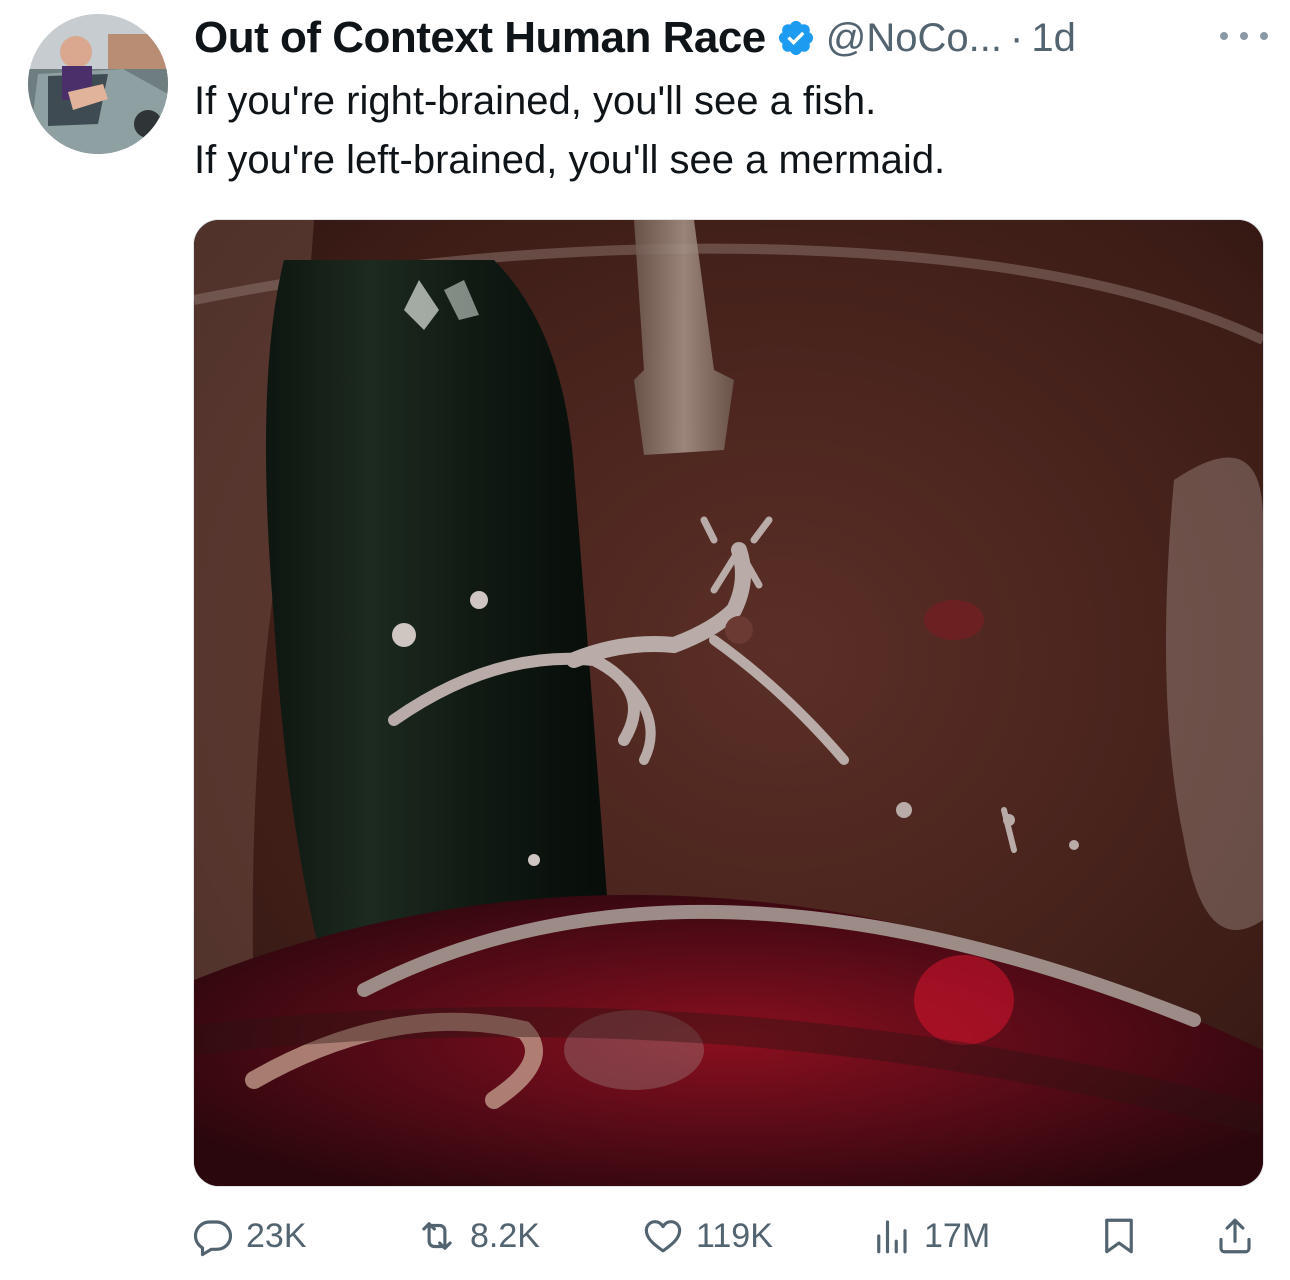 The image size is (1290, 1280). I want to click on tweet-timestamp: 1d, so click(1053, 38).